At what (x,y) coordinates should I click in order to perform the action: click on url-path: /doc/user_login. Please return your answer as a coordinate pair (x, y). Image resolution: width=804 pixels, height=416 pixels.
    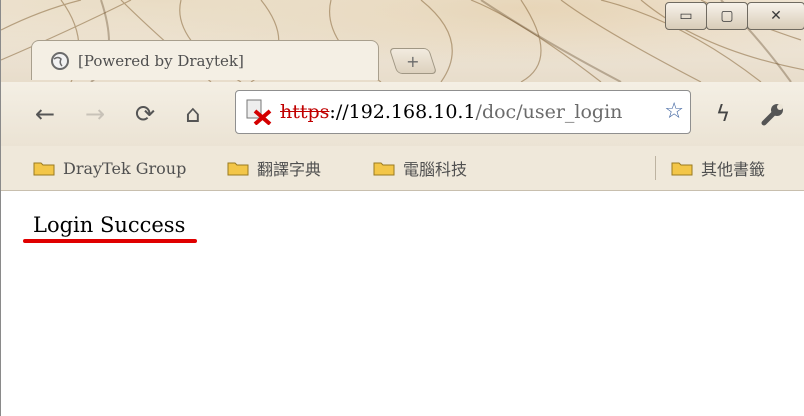
    Looking at the image, I should click on (549, 112).